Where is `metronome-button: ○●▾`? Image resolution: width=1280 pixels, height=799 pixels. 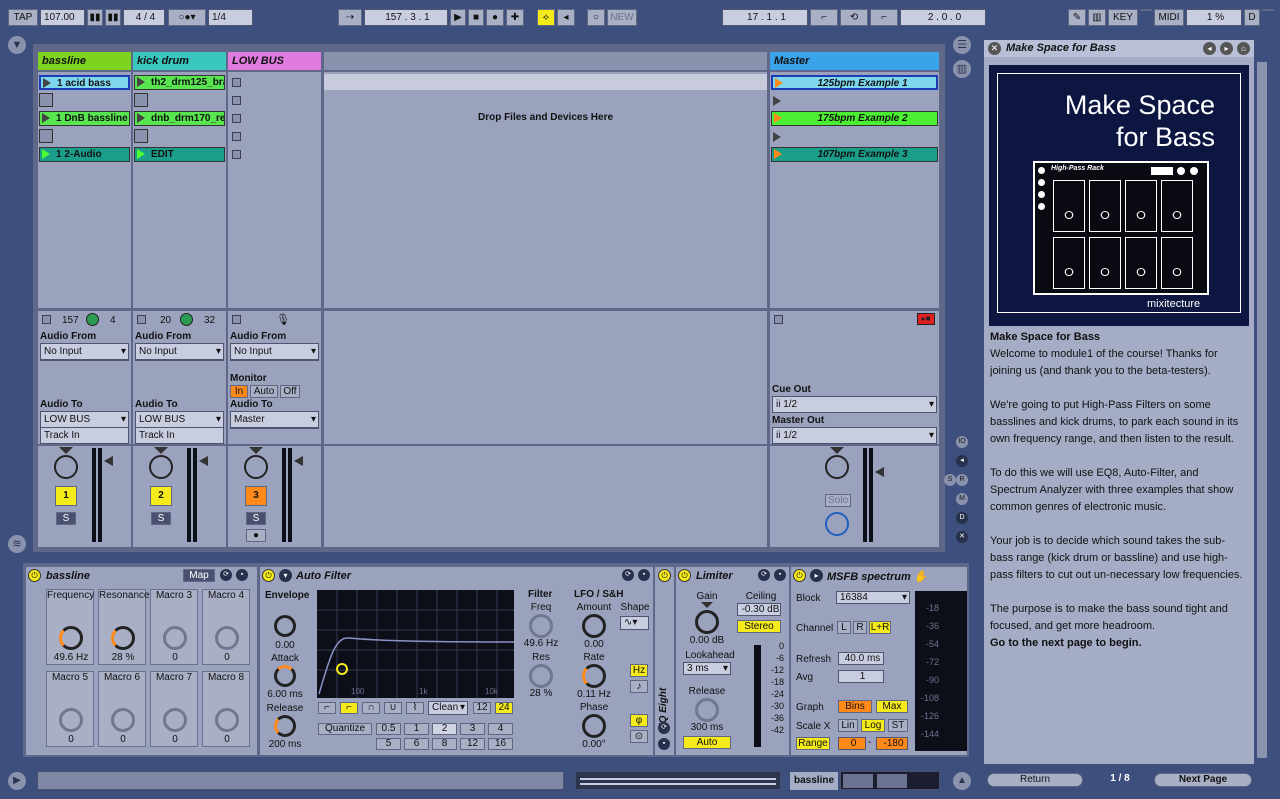 metronome-button: ○●▾ is located at coordinates (187, 17).